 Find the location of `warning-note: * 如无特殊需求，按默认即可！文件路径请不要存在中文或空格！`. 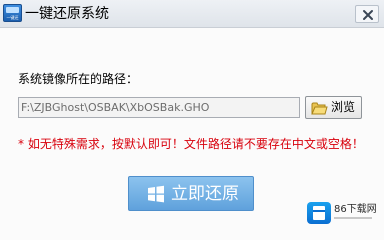

warning-note: * 如无特殊需求，按默认即可！文件路径请不要存在中文或空格！ is located at coordinates (191, 144).